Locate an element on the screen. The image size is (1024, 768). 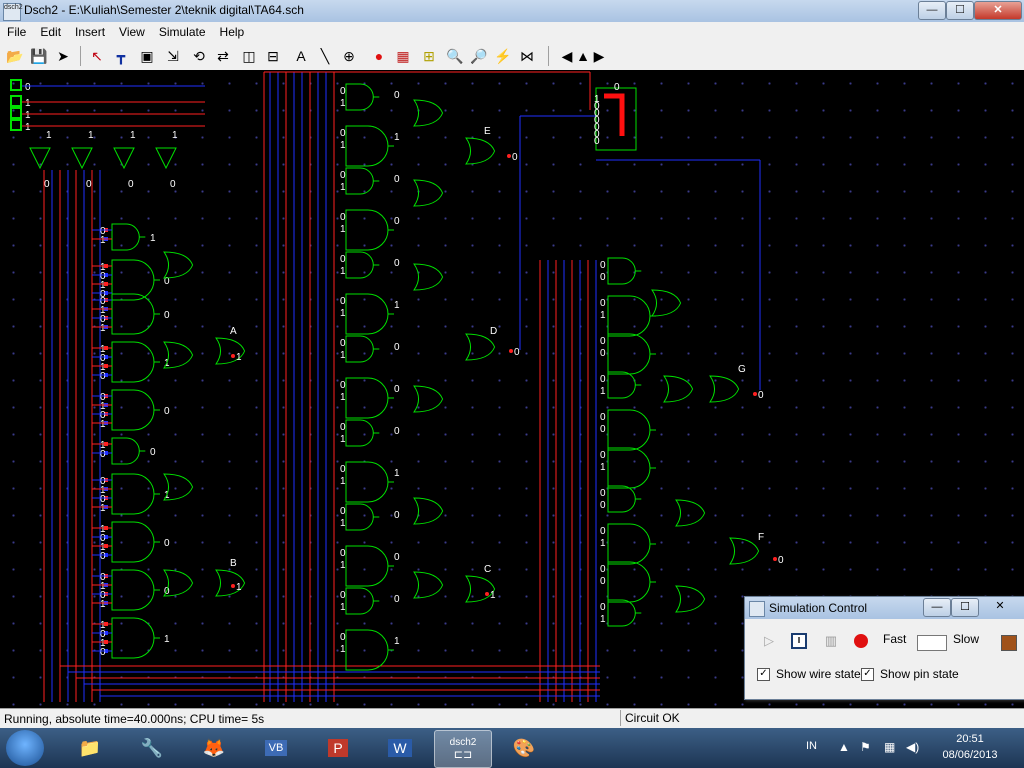
network-tray-icon: ▦ is located at coordinates (889, 747).